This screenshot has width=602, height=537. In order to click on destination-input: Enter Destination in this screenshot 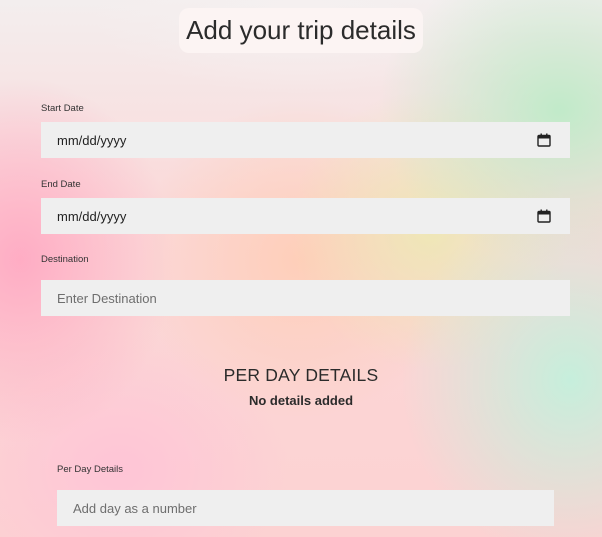, I will do `click(305, 298)`.